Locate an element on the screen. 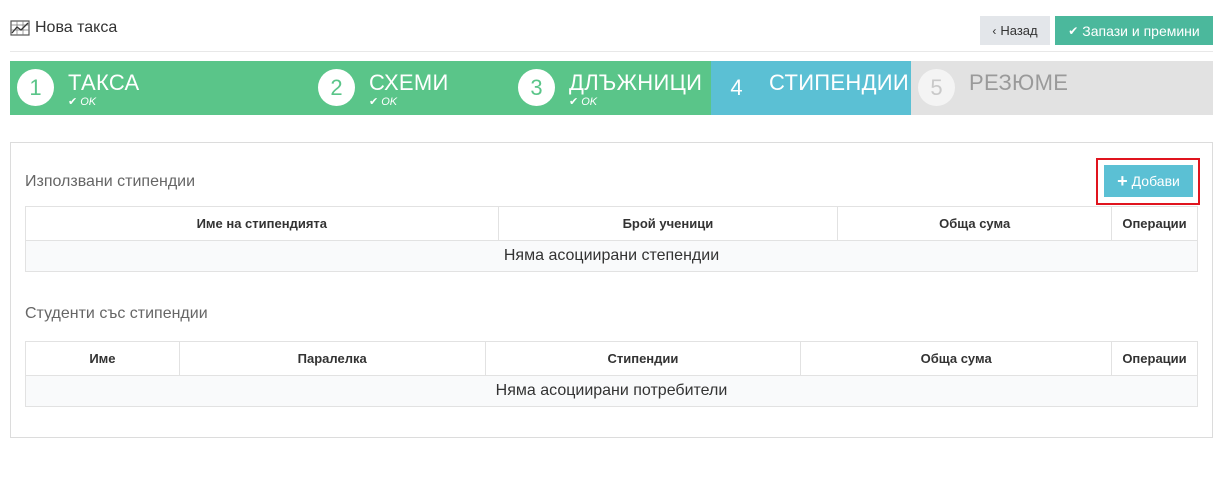 This screenshot has height=483, width=1223. step-number: 1 is located at coordinates (35, 87).